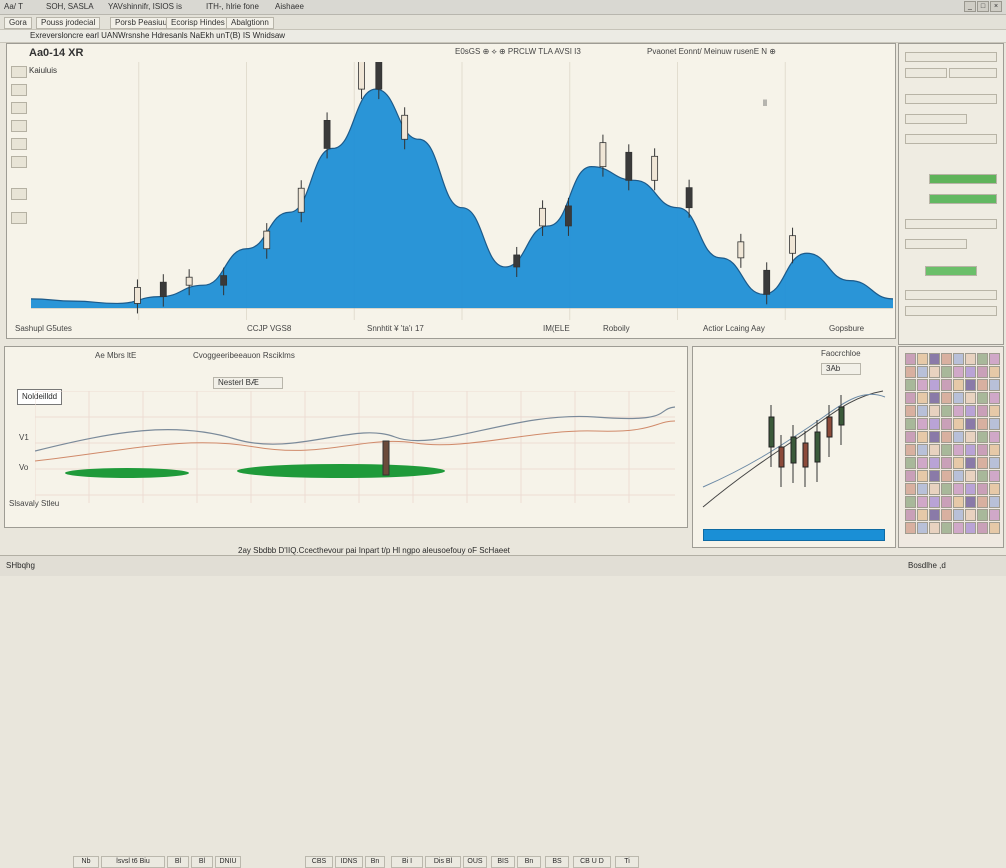 Image resolution: width=1006 pixels, height=868 pixels. What do you see at coordinates (557, 862) in the screenshot?
I see `status-cell: BS` at bounding box center [557, 862].